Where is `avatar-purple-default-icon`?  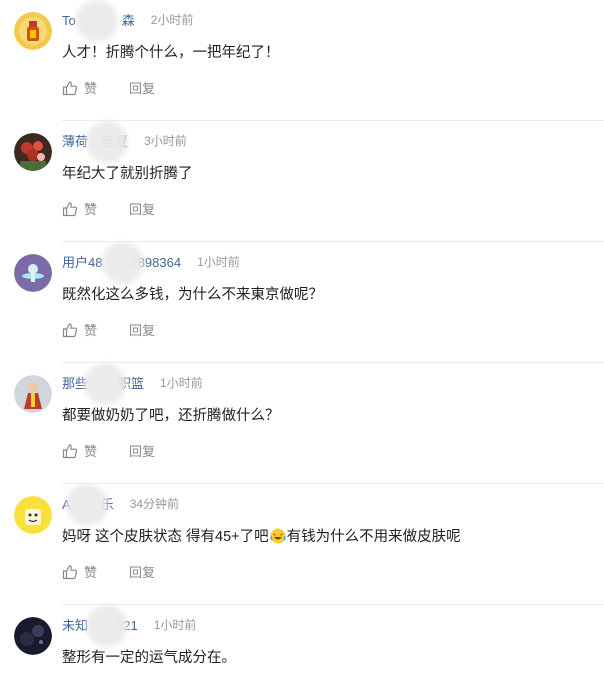 avatar-purple-default-icon is located at coordinates (33, 273).